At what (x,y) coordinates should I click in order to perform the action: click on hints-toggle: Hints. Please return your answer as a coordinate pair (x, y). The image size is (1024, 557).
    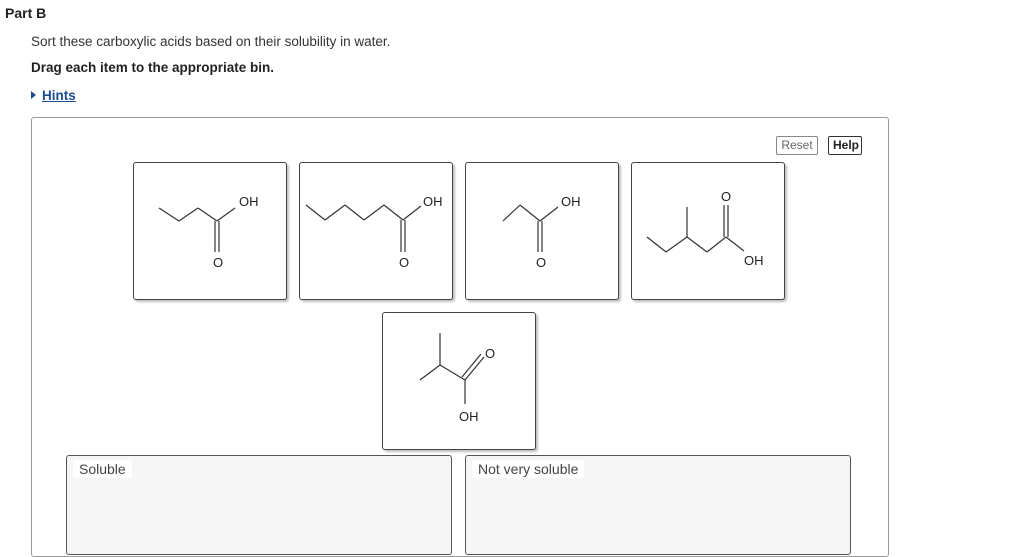
    Looking at the image, I should click on (53, 95).